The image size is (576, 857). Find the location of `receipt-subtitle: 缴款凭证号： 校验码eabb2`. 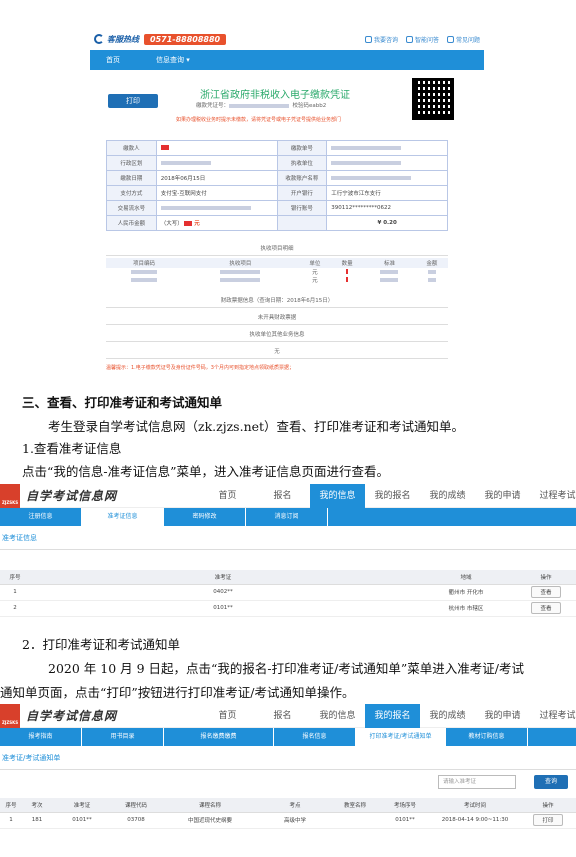

receipt-subtitle: 缴款凭证号： 校验码eabb2 is located at coordinates (261, 106).